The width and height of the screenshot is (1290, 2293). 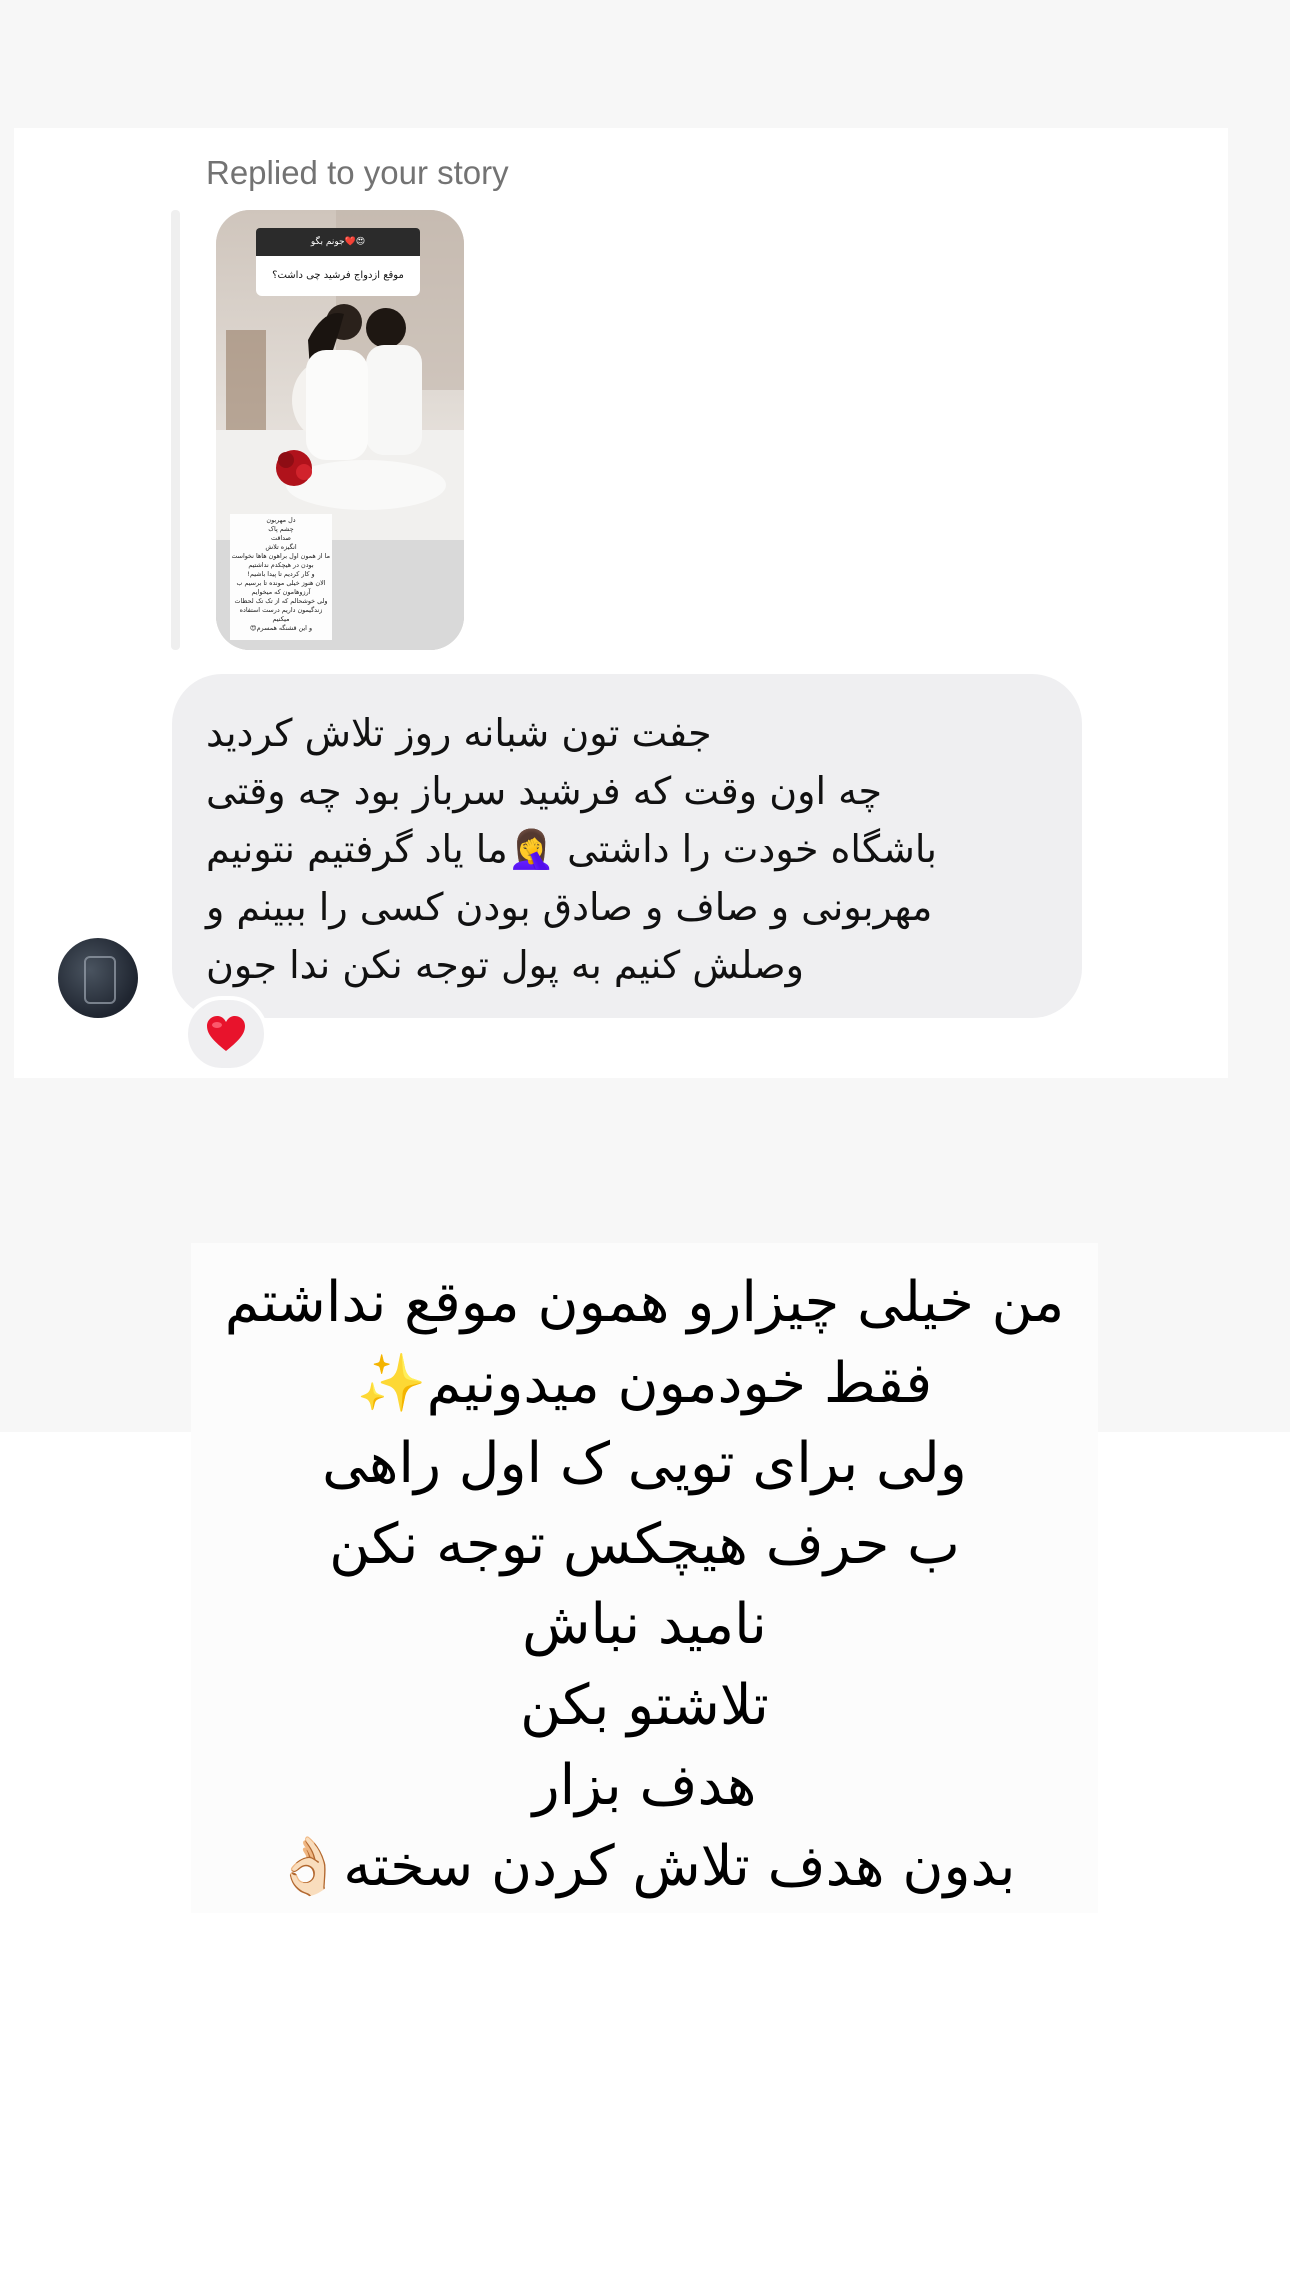 What do you see at coordinates (338, 276) in the screenshot?
I see `story-question-text: موقع ازدواج فرشید چی داشت؟` at bounding box center [338, 276].